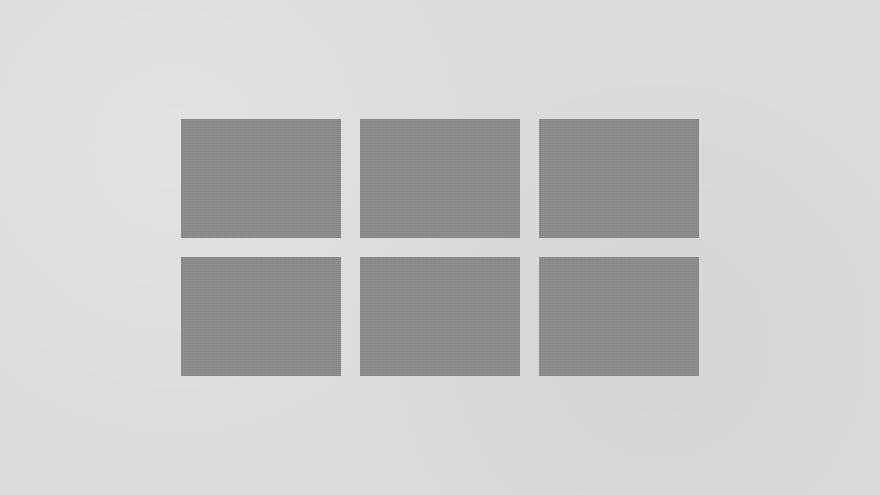 Image resolution: width=880 pixels, height=495 pixels. I want to click on tile-row1-col1, so click(261, 178).